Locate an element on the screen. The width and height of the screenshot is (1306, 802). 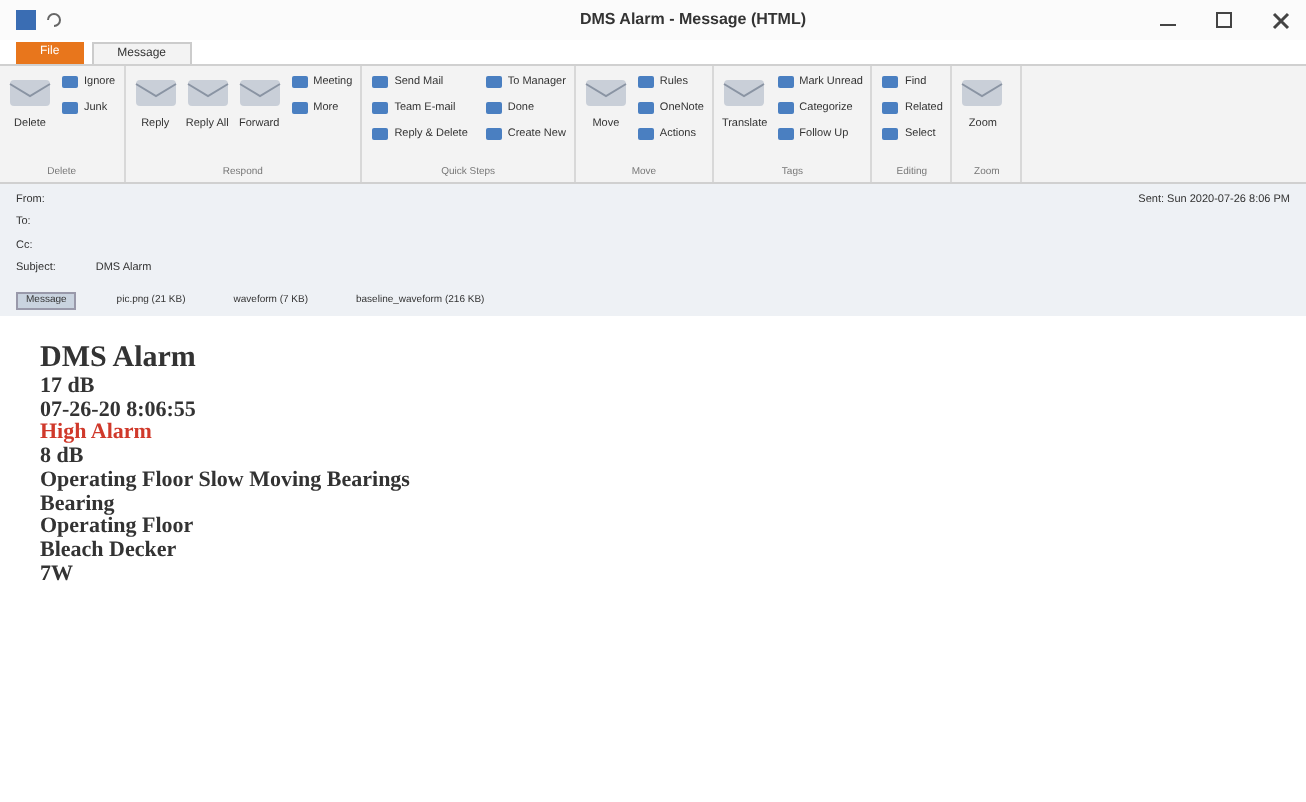
window-title: DMS Alarm - Message (HTML) is located at coordinates (693, 20).